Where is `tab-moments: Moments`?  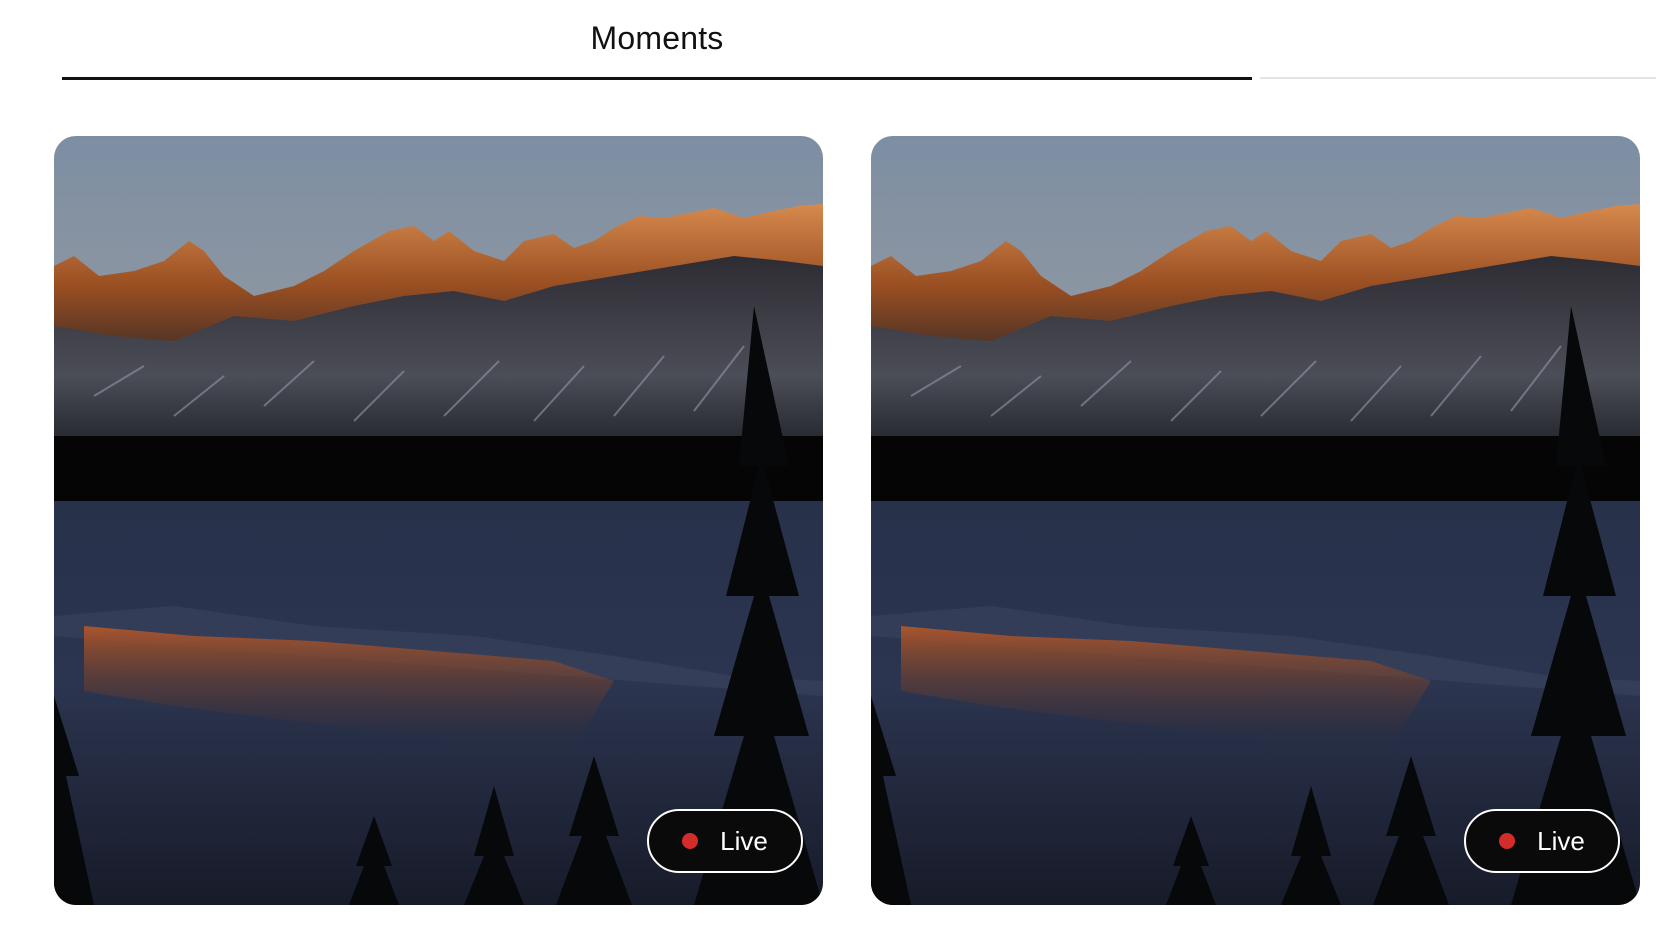 tab-moments: Moments is located at coordinates (657, 40).